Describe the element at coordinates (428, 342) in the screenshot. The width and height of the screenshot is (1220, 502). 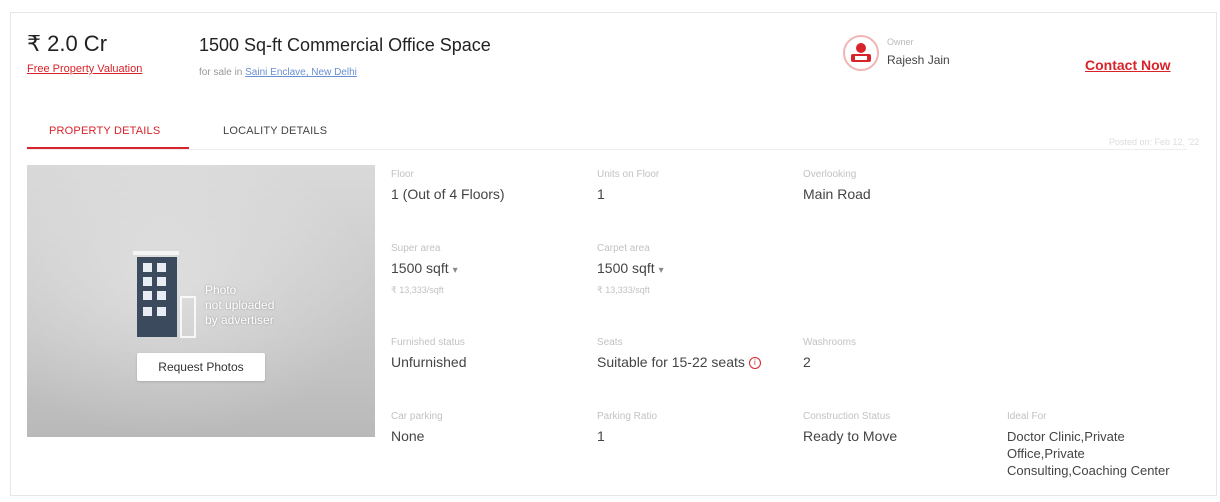
I see `detail-label: Furnished status` at that location.